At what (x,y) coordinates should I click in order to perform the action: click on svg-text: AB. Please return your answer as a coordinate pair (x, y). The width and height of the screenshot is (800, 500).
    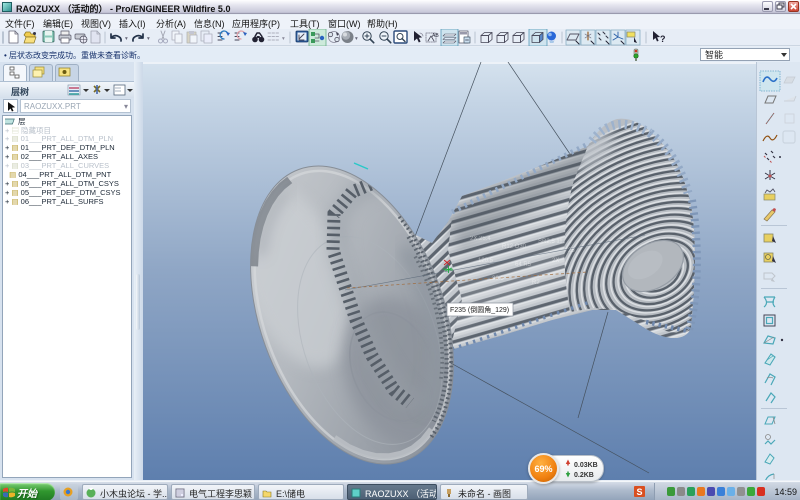
    Looking at the image, I should click on (435, 36).